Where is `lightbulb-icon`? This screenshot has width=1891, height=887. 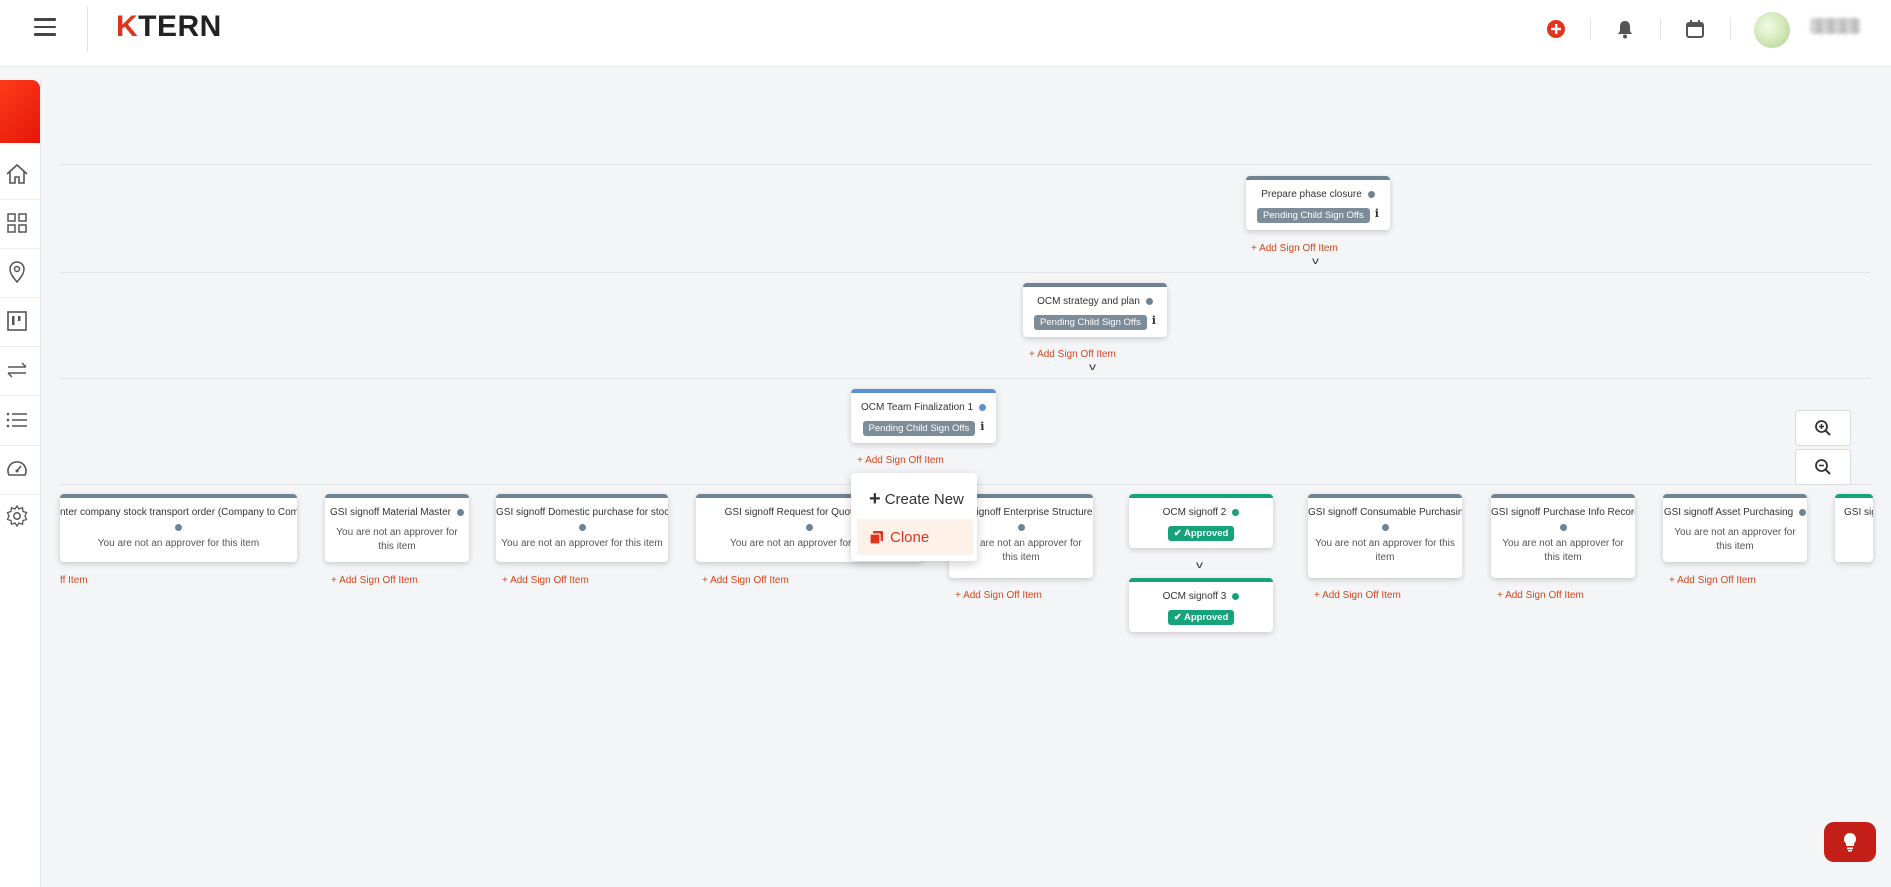 lightbulb-icon is located at coordinates (1850, 842).